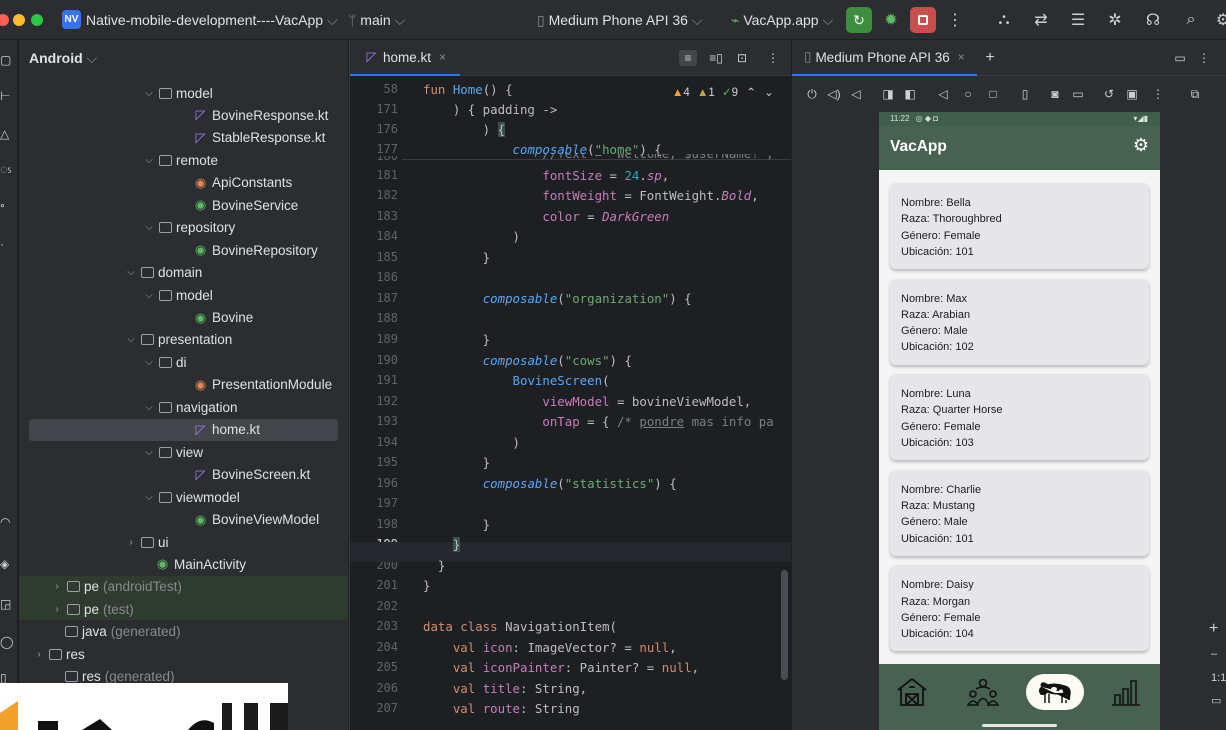 The image size is (1226, 730). What do you see at coordinates (773, 58) in the screenshot?
I see `editor-more-icon: ⋮` at bounding box center [773, 58].